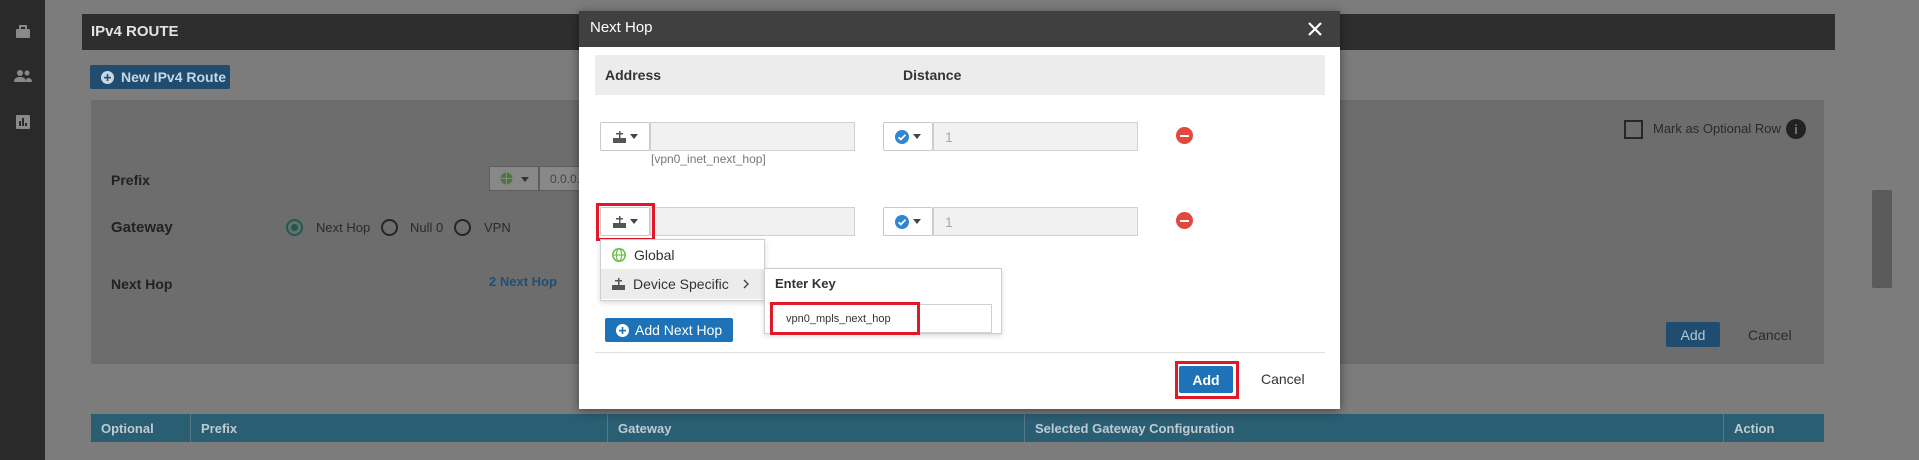 The width and height of the screenshot is (1919, 460). I want to click on chevron-right-icon, so click(746, 284).